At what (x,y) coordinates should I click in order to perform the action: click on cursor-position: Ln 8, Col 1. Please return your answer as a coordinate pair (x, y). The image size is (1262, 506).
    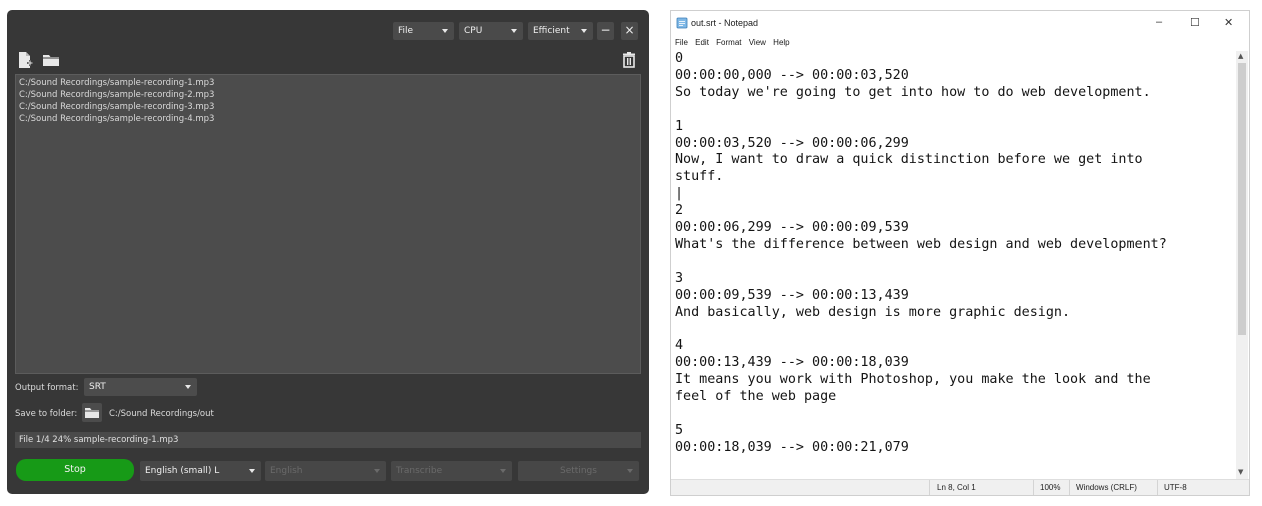
    Looking at the image, I should click on (956, 487).